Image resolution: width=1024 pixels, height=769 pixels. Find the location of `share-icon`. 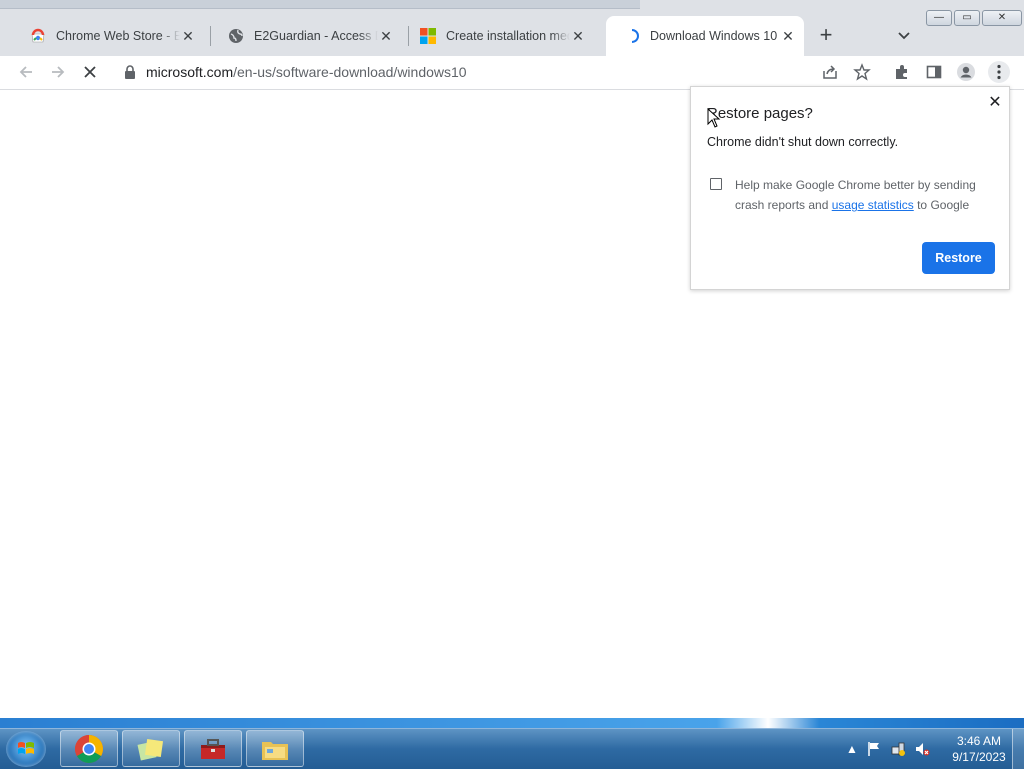

share-icon is located at coordinates (830, 72).